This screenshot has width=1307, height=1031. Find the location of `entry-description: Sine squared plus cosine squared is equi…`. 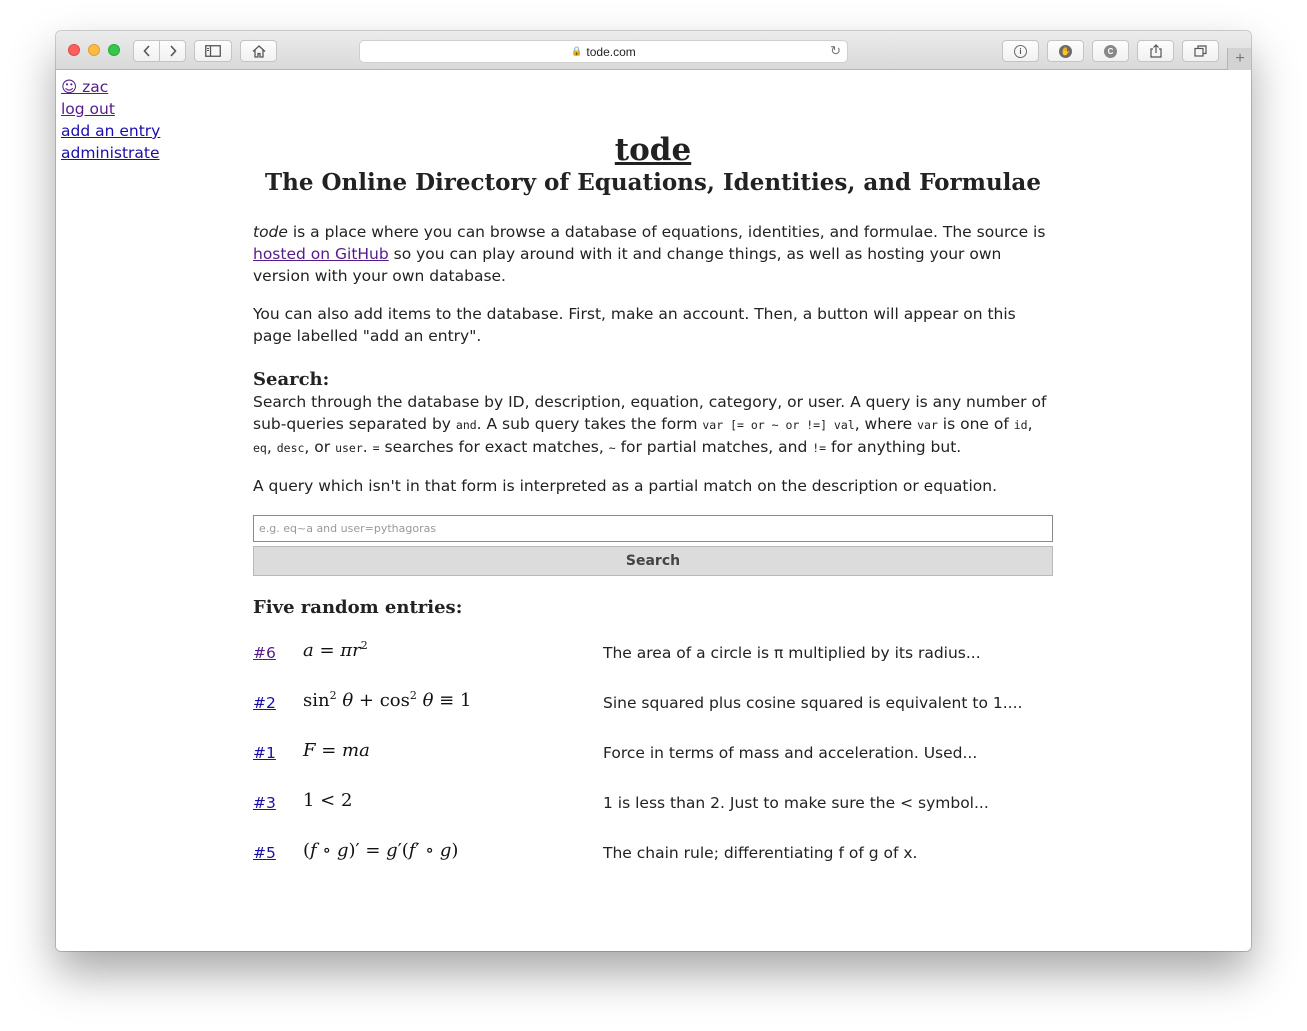

entry-description: Sine squared plus cosine squared is equi… is located at coordinates (813, 703).